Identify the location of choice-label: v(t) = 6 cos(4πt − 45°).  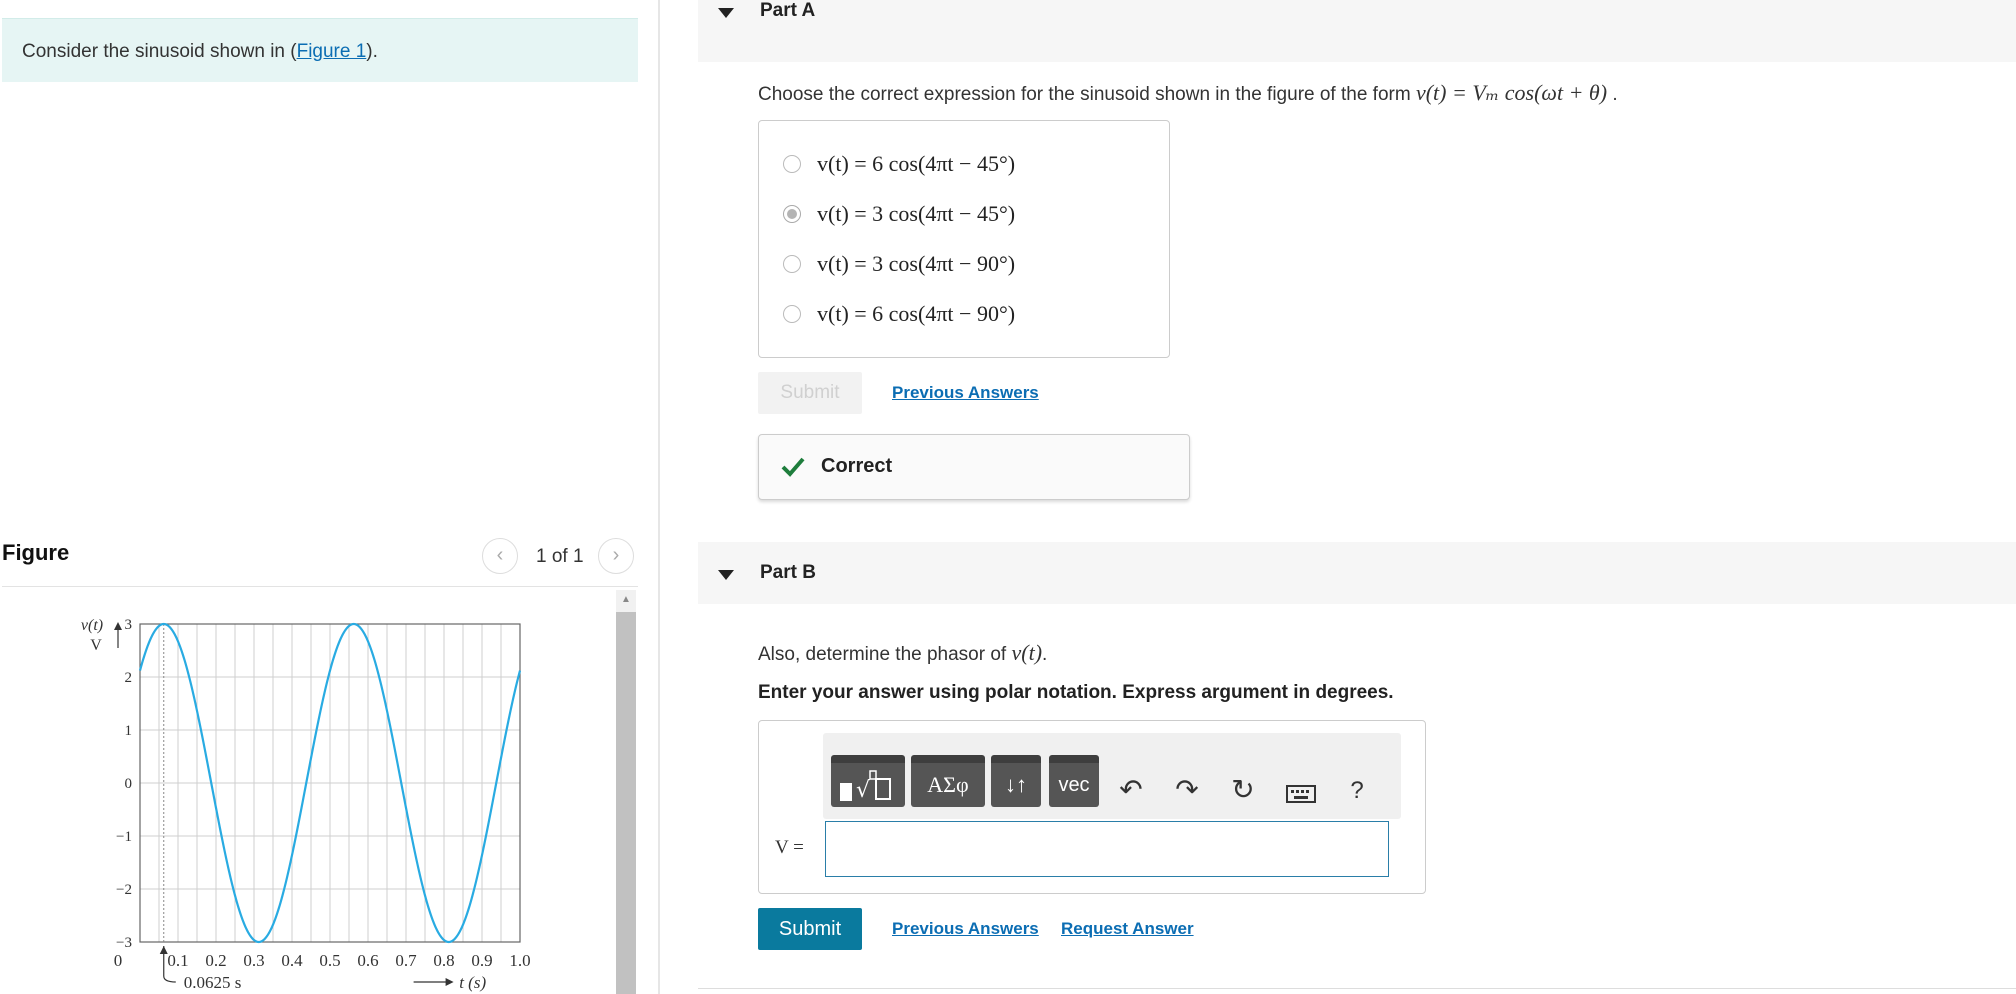
(916, 163).